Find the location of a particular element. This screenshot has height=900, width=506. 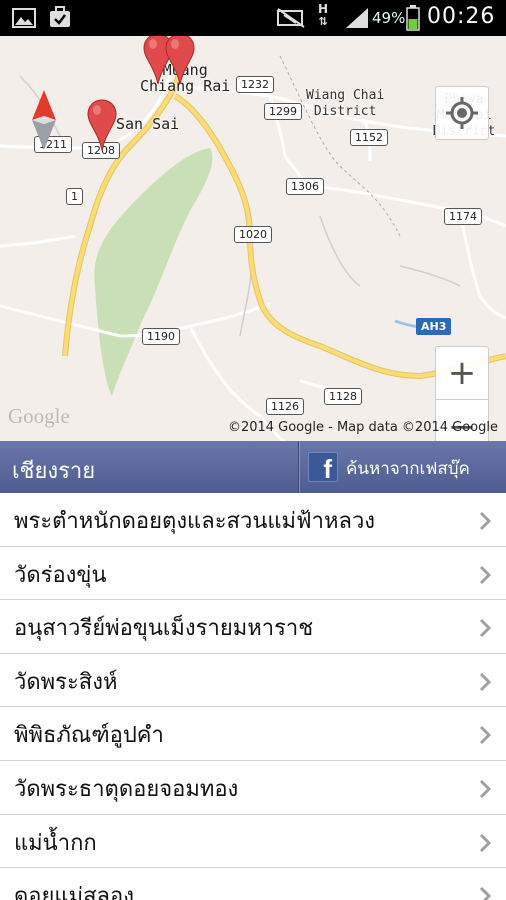

facebook-search-button: f ค้นหาจากเฟสบุ๊ค is located at coordinates (404, 467).